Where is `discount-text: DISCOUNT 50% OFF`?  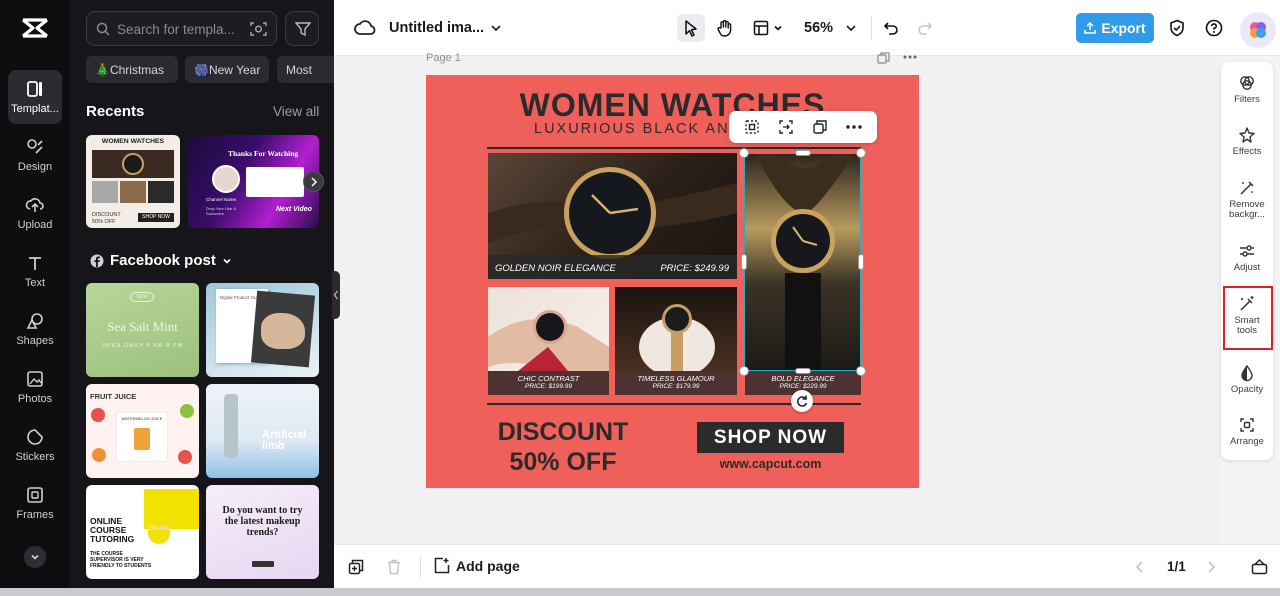 discount-text: DISCOUNT 50% OFF is located at coordinates (563, 447).